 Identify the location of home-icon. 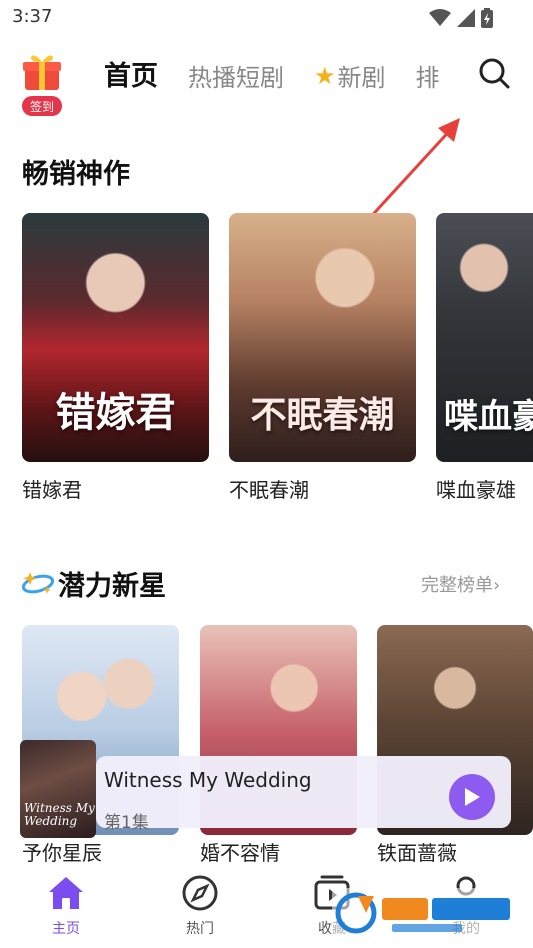
(66, 893).